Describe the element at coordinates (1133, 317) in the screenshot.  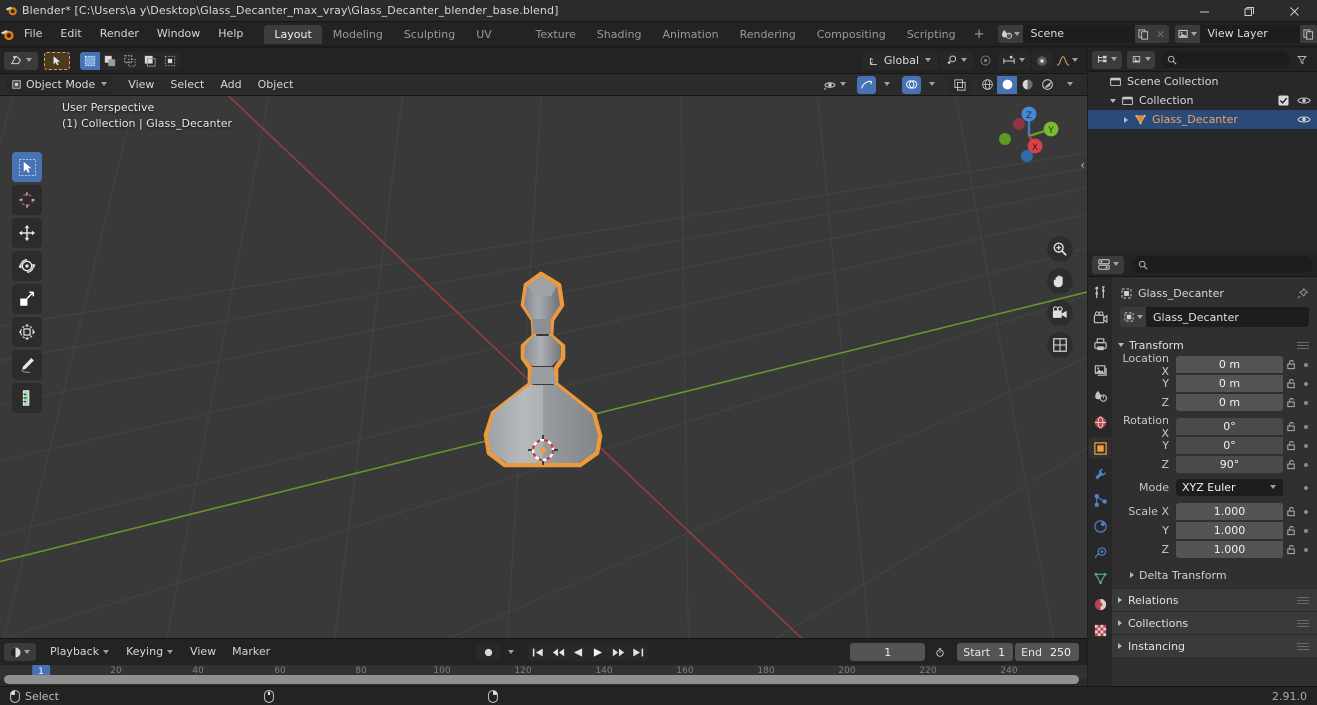
I see `object-icon` at that location.